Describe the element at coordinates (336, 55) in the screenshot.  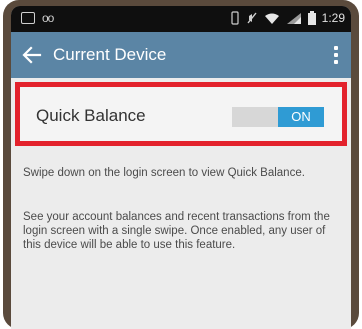
I see `overflow-menu-icon` at that location.